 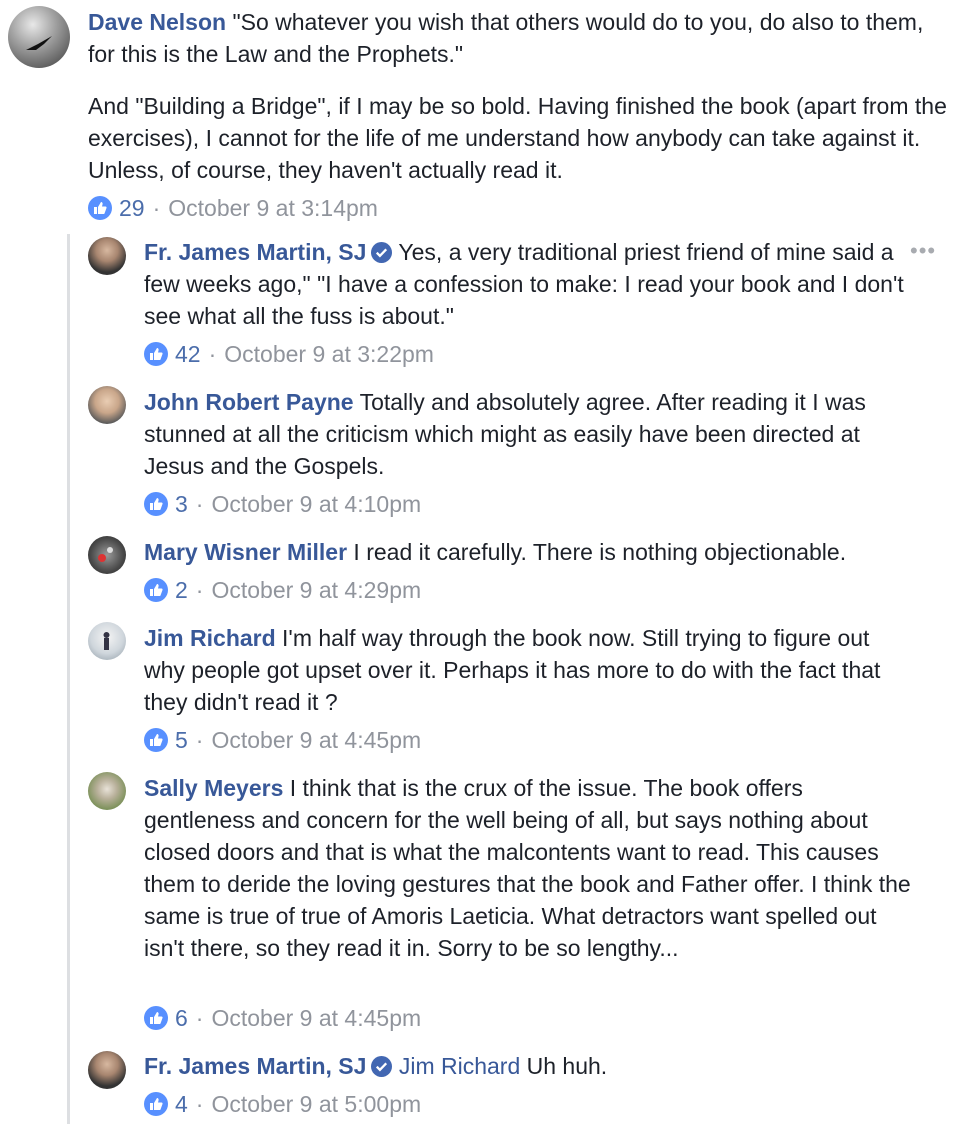 I want to click on mentioned-user: Jim Richard, so click(x=459, y=1066).